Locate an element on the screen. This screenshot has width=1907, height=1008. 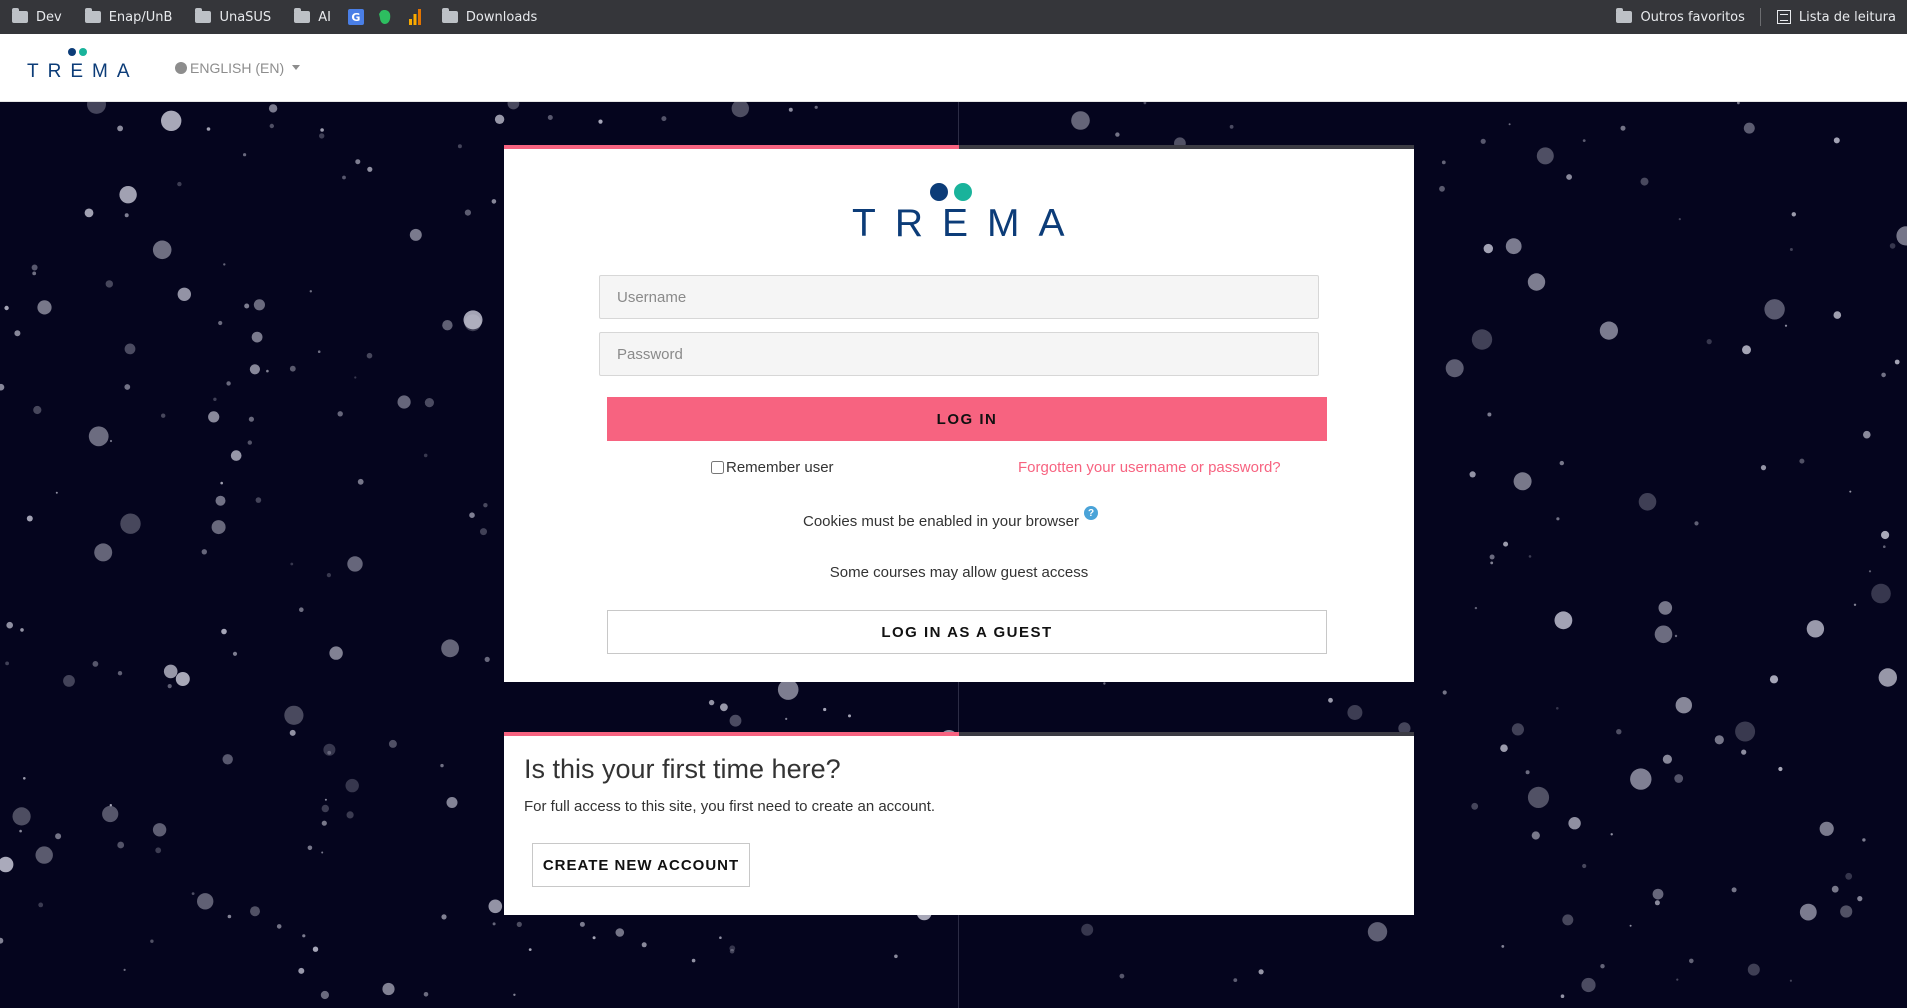
bookmark-label: Enap/UnB is located at coordinates (140, 17).